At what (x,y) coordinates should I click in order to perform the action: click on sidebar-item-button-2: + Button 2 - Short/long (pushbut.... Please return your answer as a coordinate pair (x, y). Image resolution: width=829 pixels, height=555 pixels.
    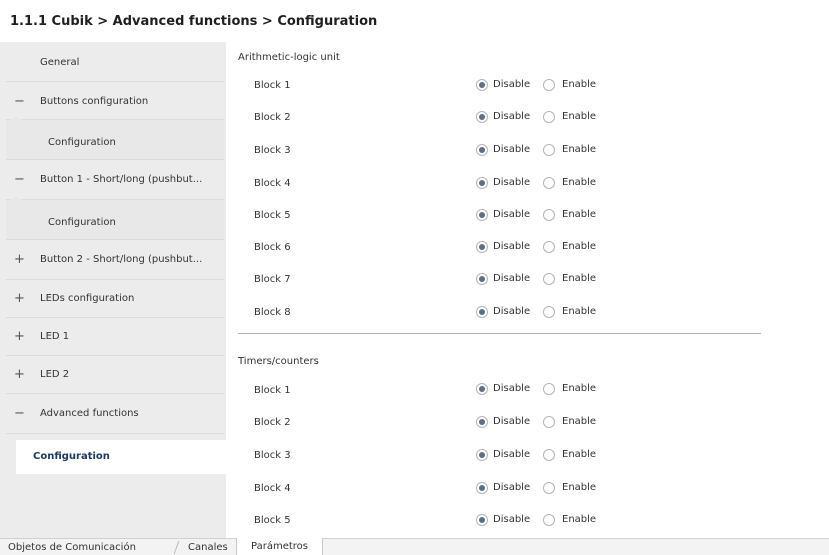
    Looking at the image, I should click on (115, 260).